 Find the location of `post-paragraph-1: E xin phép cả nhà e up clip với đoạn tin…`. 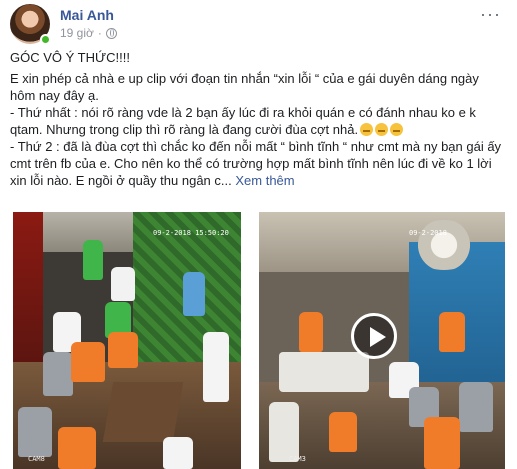

post-paragraph-1: E xin phép cả nhà e up clip với đoạn tin… is located at coordinates (244, 87).